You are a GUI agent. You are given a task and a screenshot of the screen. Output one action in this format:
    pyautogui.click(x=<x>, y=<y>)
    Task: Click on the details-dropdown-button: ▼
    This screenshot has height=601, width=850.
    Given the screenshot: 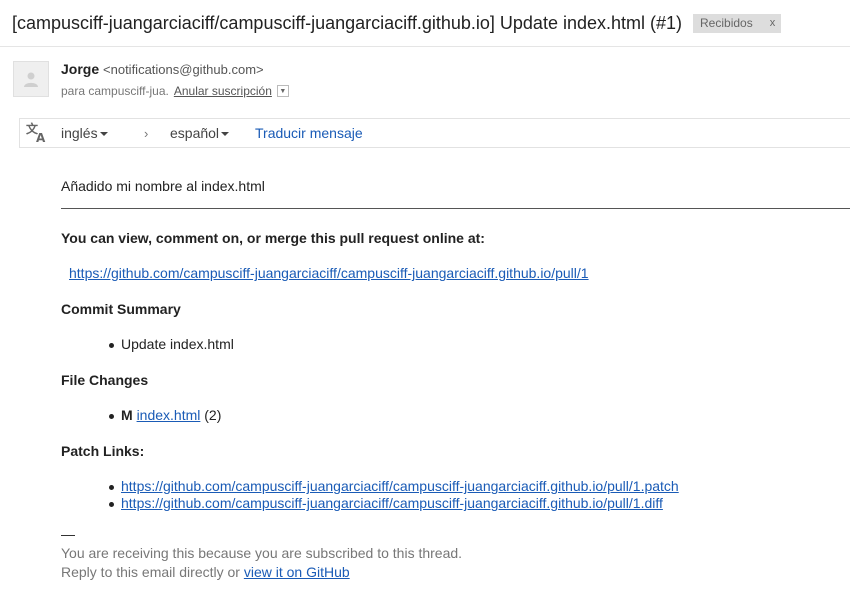 What is the action you would take?
    pyautogui.click(x=282, y=91)
    